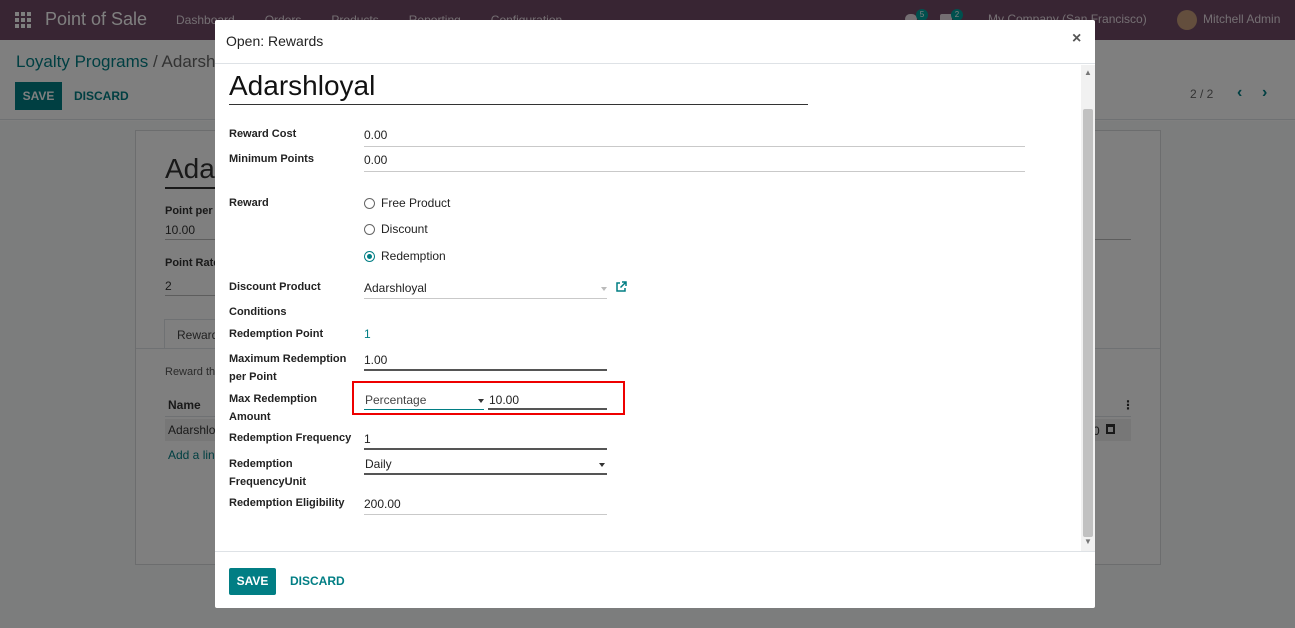 This screenshot has height=628, width=1295. Describe the element at coordinates (293, 368) in the screenshot. I see `max-redemption-per-point-label: Maximum Redemption per Point` at that location.